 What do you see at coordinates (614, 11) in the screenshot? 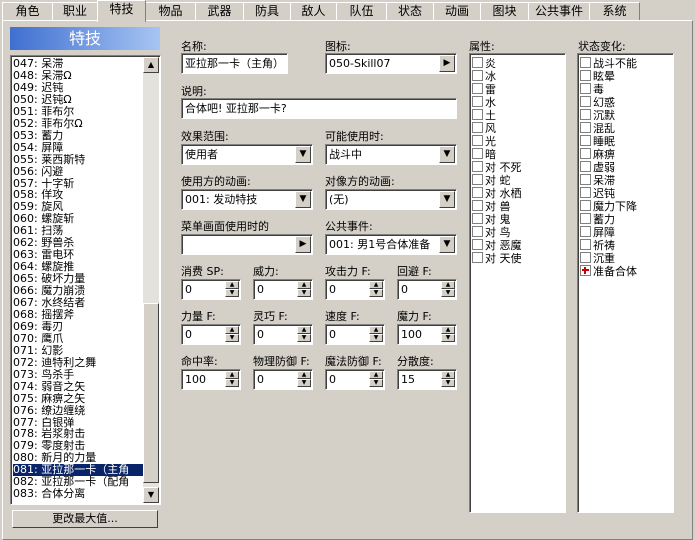
I see `tab-12: 系统` at bounding box center [614, 11].